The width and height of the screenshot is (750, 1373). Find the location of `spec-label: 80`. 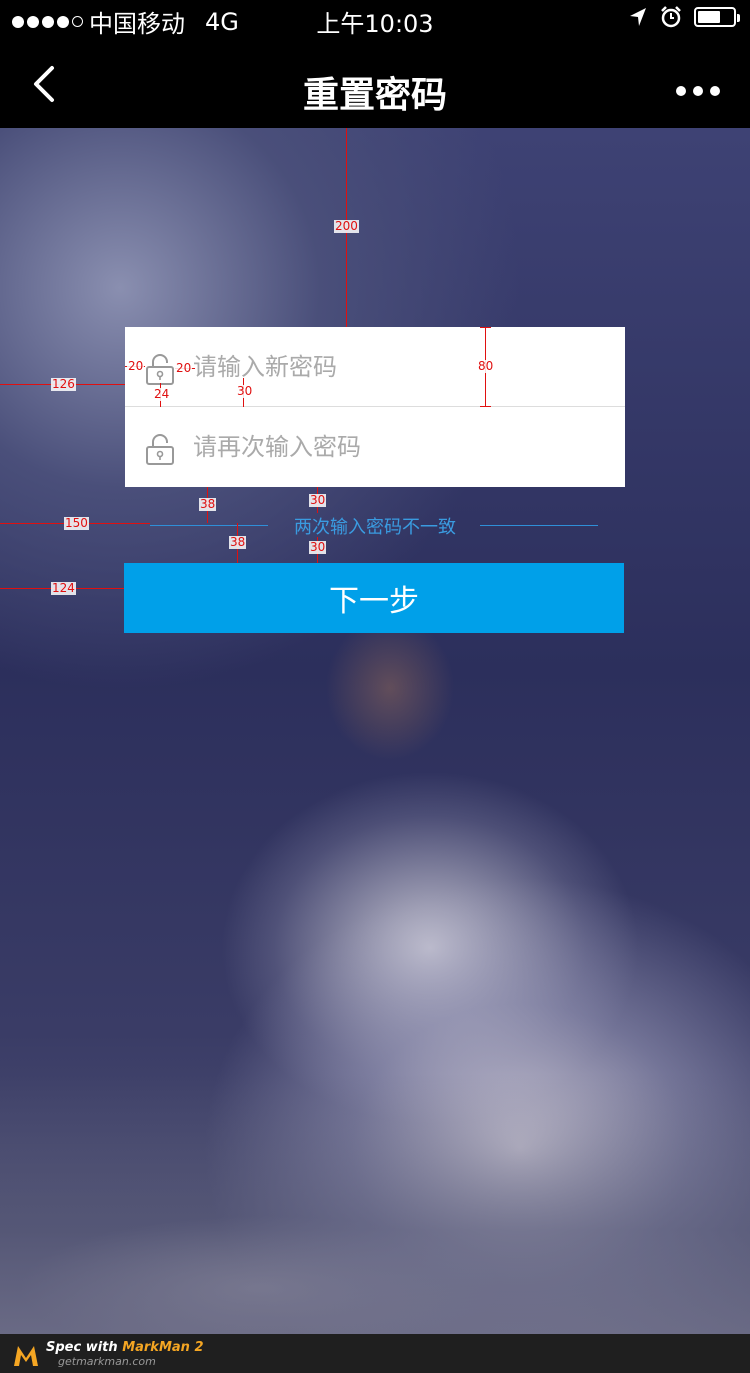

spec-label: 80 is located at coordinates (486, 366).